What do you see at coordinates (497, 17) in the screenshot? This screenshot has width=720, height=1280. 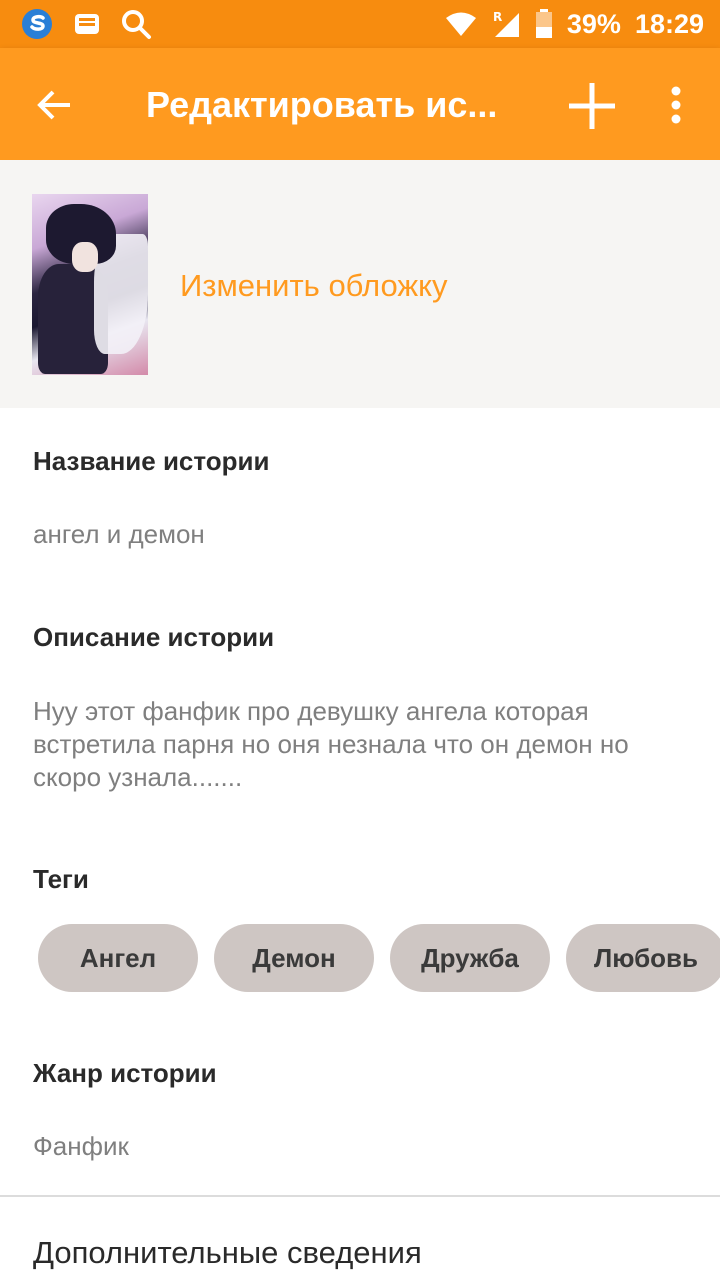 I see `svg-text: R` at bounding box center [497, 17].